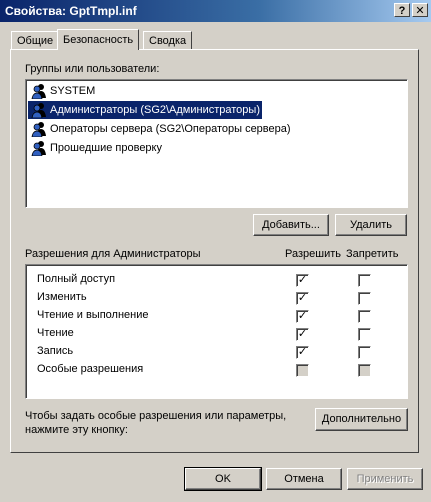  What do you see at coordinates (372, 254) in the screenshot?
I see `deny-header: Запретить` at bounding box center [372, 254].